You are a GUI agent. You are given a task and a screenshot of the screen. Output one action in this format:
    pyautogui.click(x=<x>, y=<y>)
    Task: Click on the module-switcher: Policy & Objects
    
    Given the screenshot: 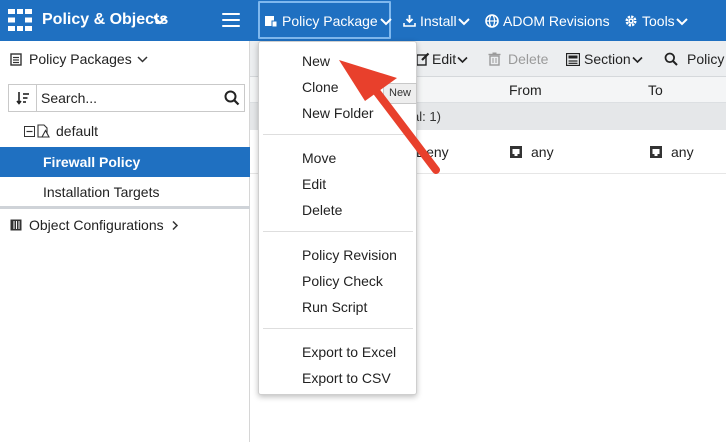 What is the action you would take?
    pyautogui.click(x=125, y=20)
    